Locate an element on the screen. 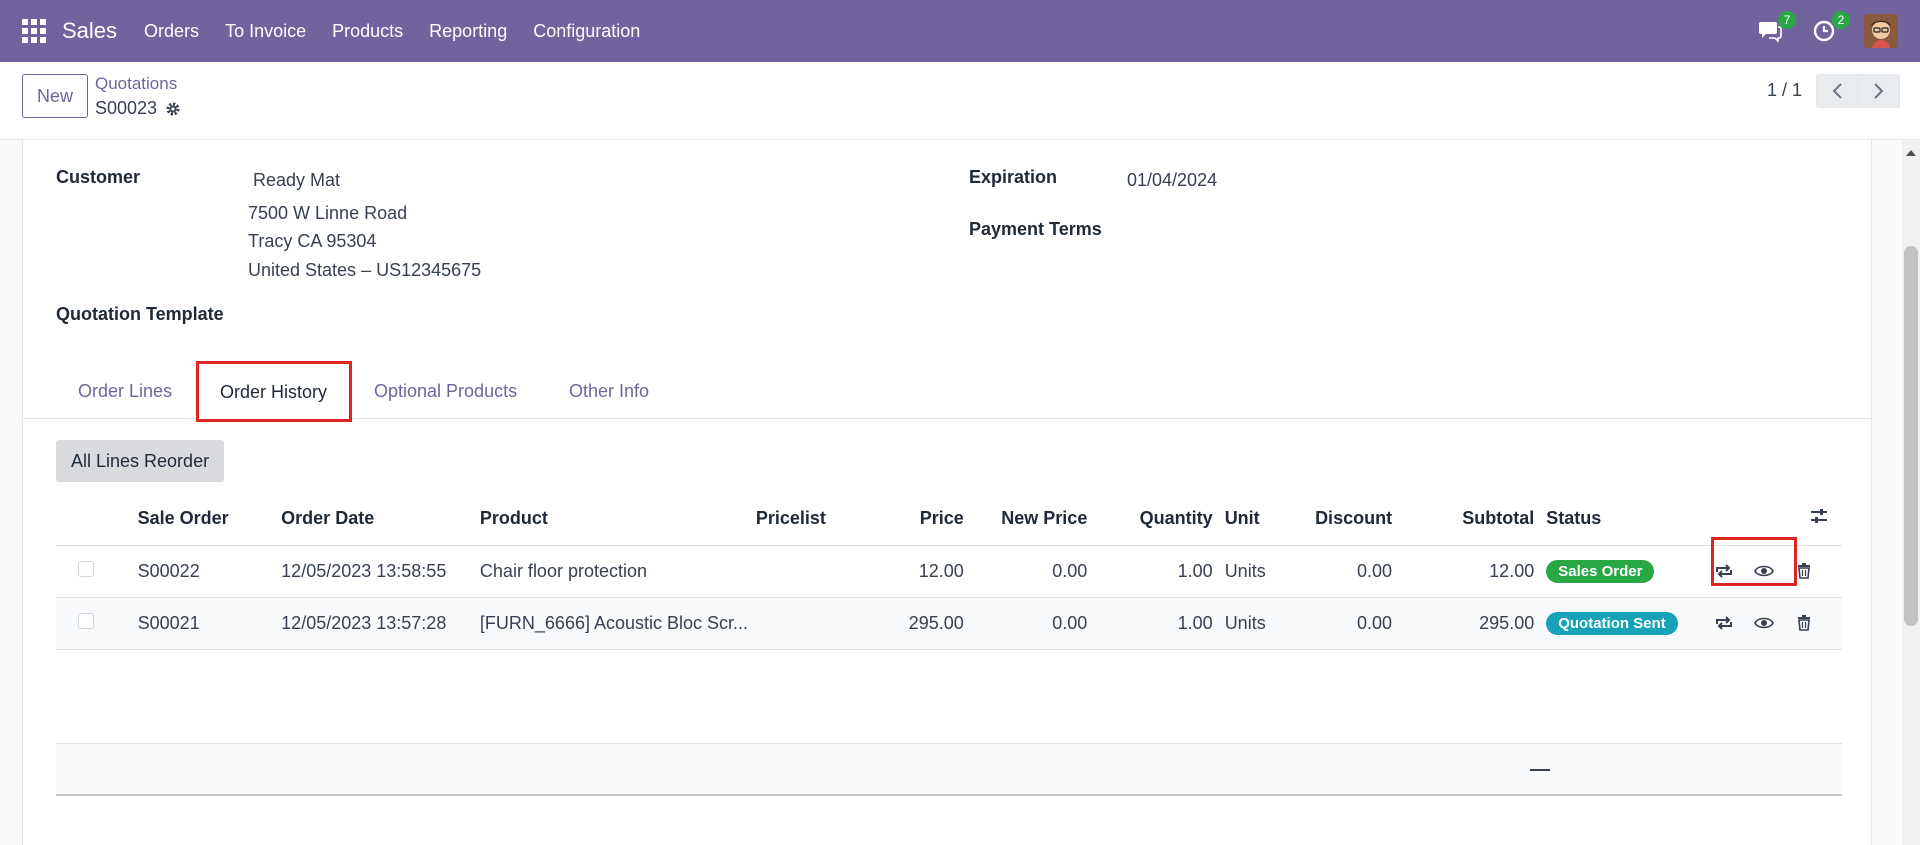  header-discount: Discount is located at coordinates (1345, 519).